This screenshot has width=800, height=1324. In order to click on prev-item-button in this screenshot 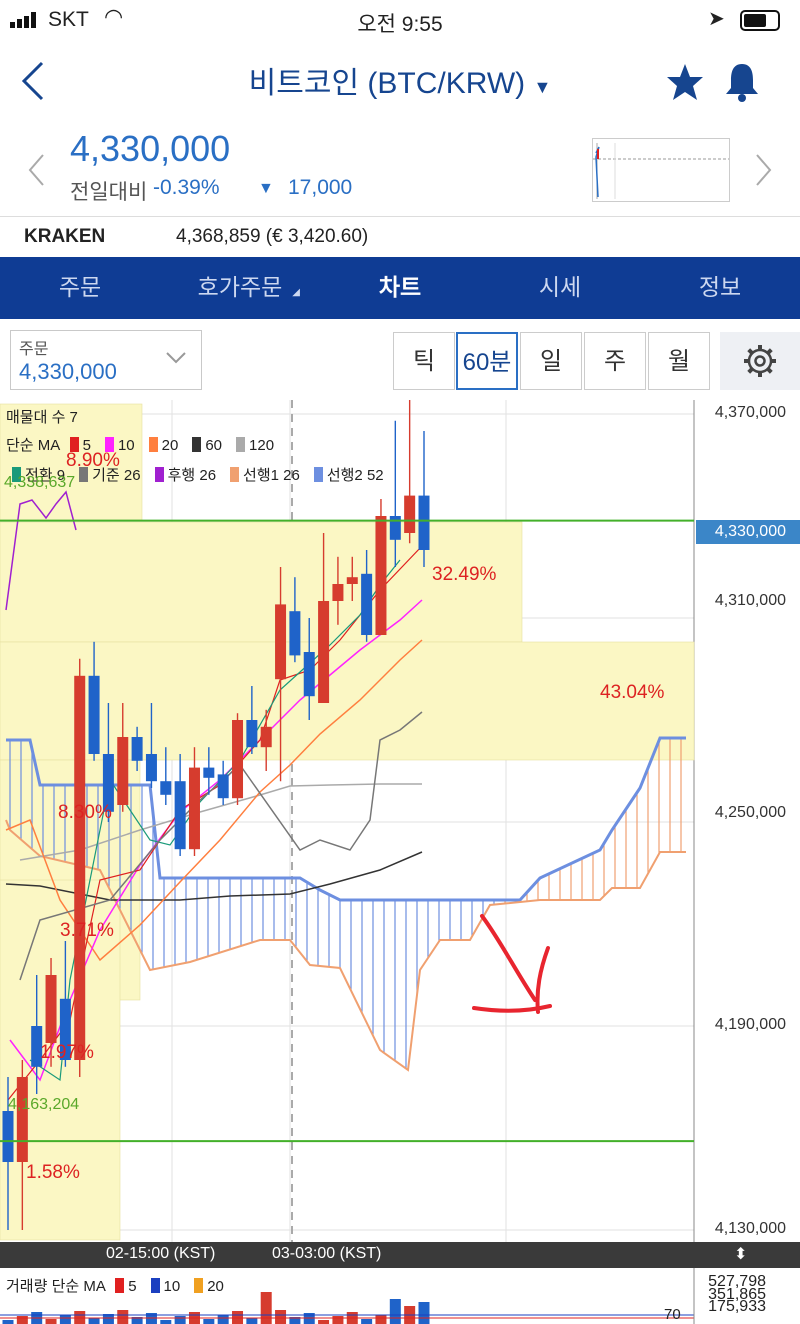, I will do `click(37, 170)`.